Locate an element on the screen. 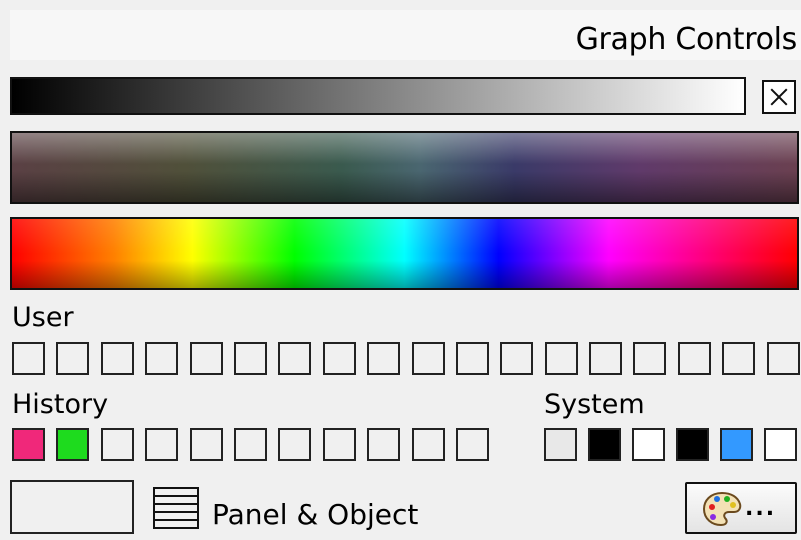 This screenshot has width=801, height=540. palette-icon is located at coordinates (722, 509).